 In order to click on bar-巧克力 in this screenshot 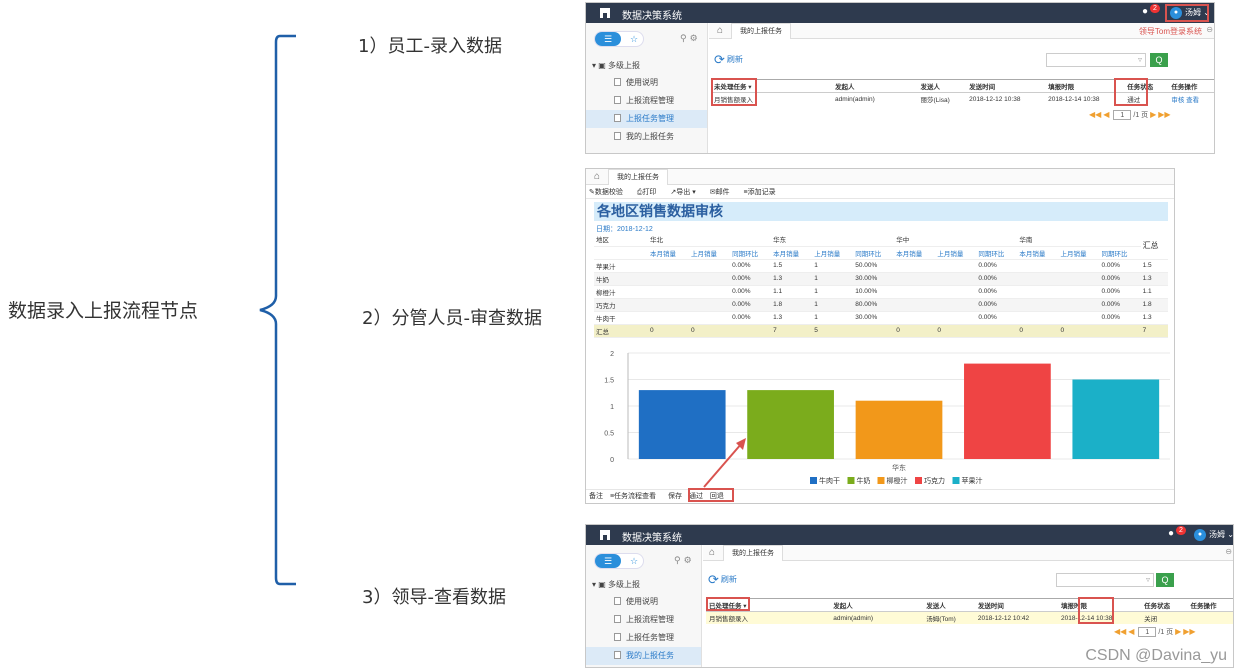, I will do `click(1007, 411)`.